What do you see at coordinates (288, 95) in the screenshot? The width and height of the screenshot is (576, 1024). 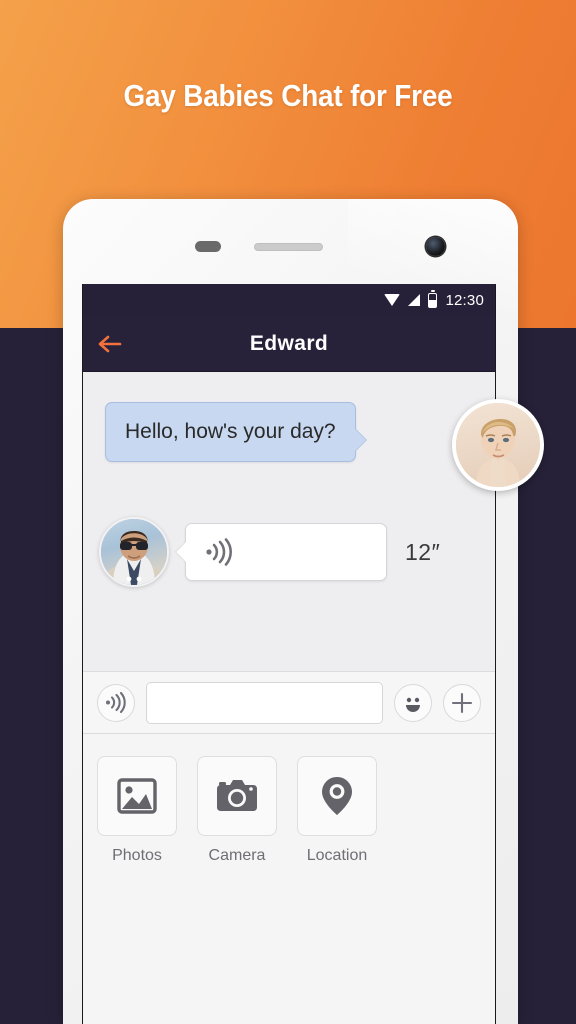 I see `promo-headline: Gay Babies Chat for Free` at bounding box center [288, 95].